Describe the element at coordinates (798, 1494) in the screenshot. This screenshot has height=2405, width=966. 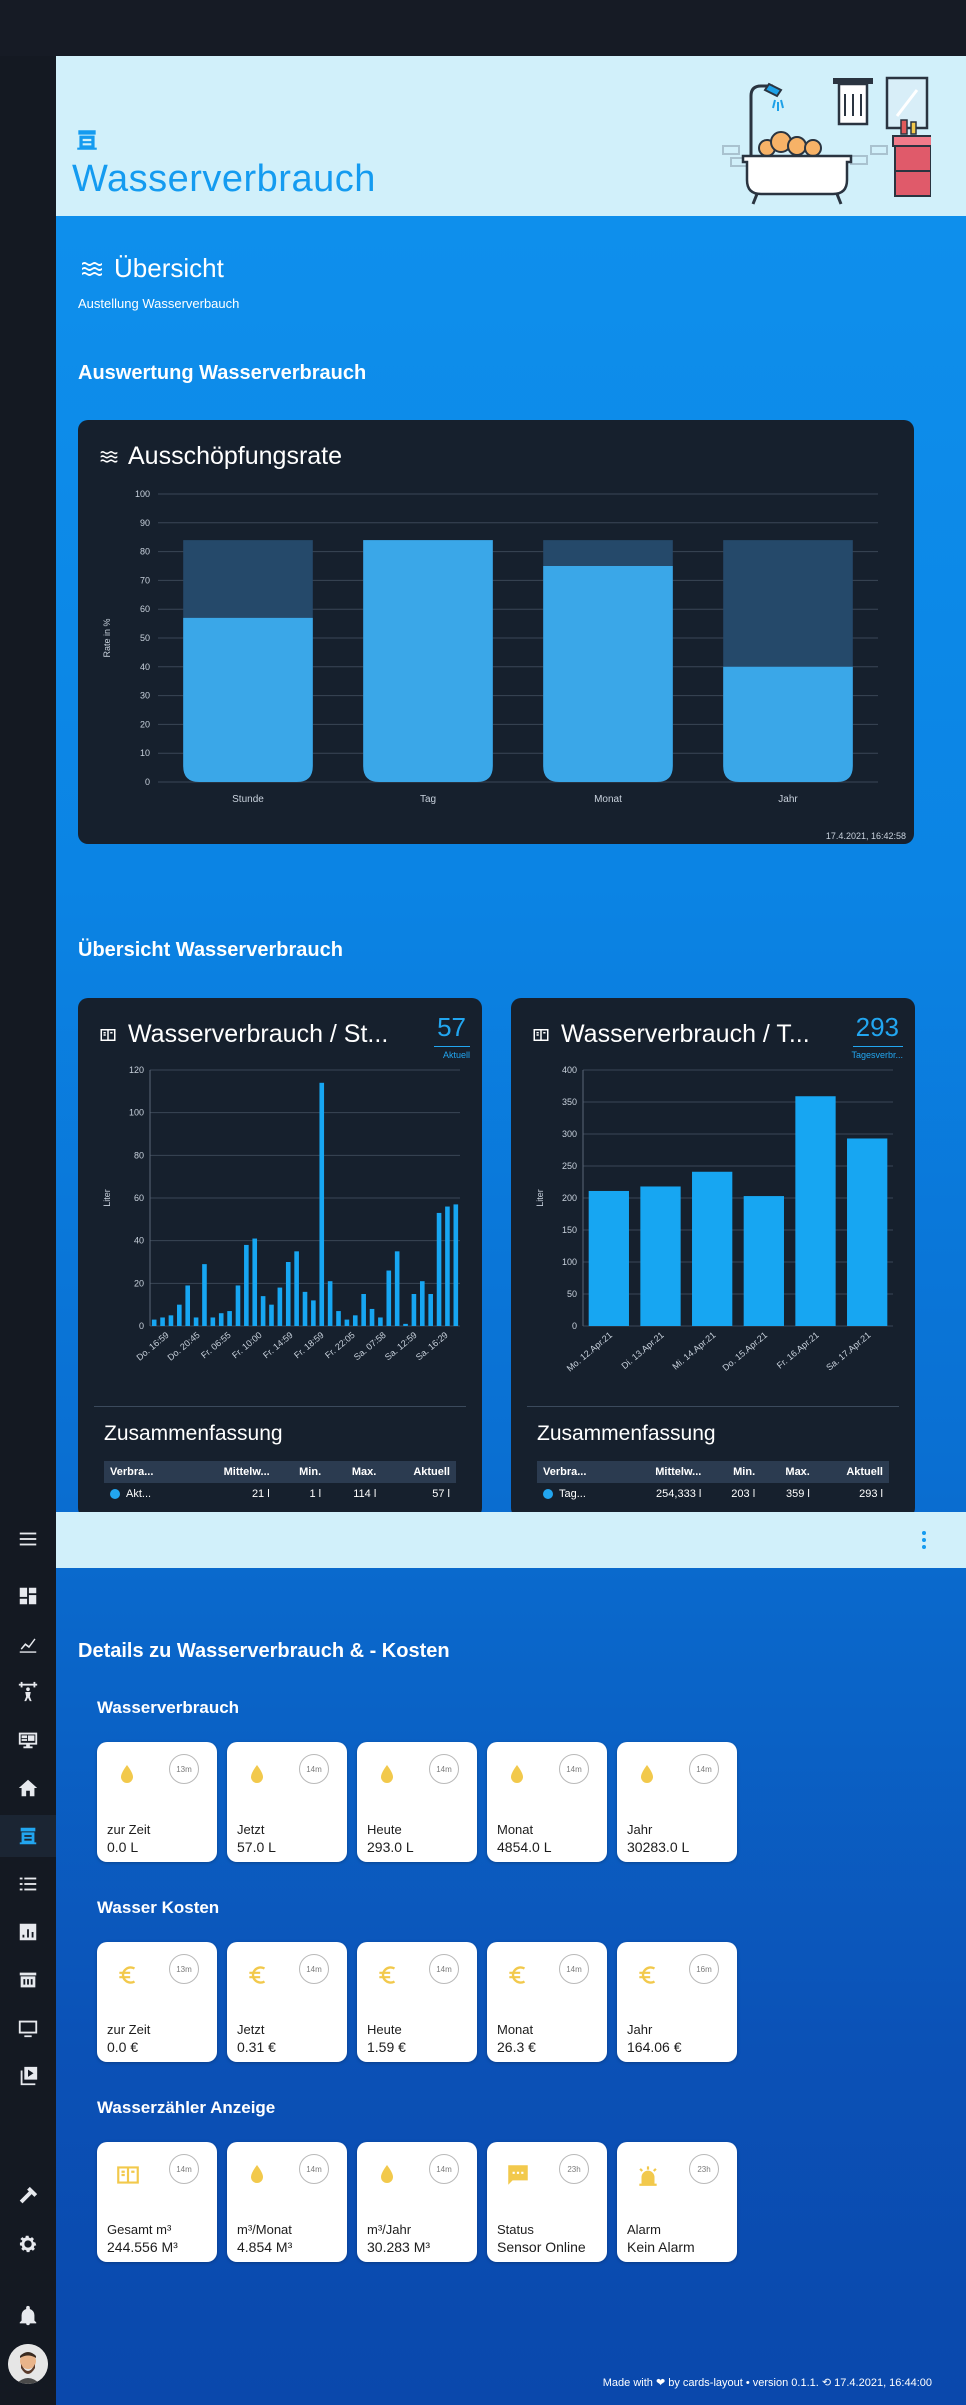
I see `table-cell: 359 l` at that location.